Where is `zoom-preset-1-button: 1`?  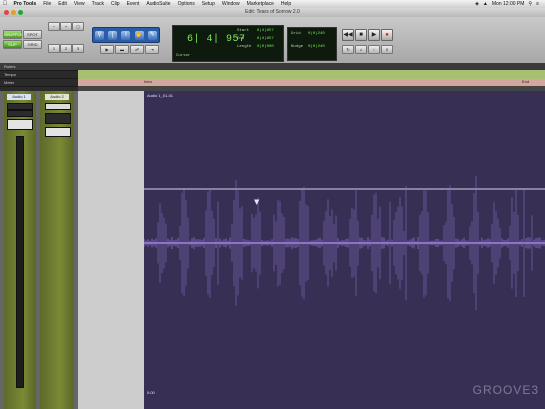 zoom-preset-1-button: 1 is located at coordinates (54, 48).